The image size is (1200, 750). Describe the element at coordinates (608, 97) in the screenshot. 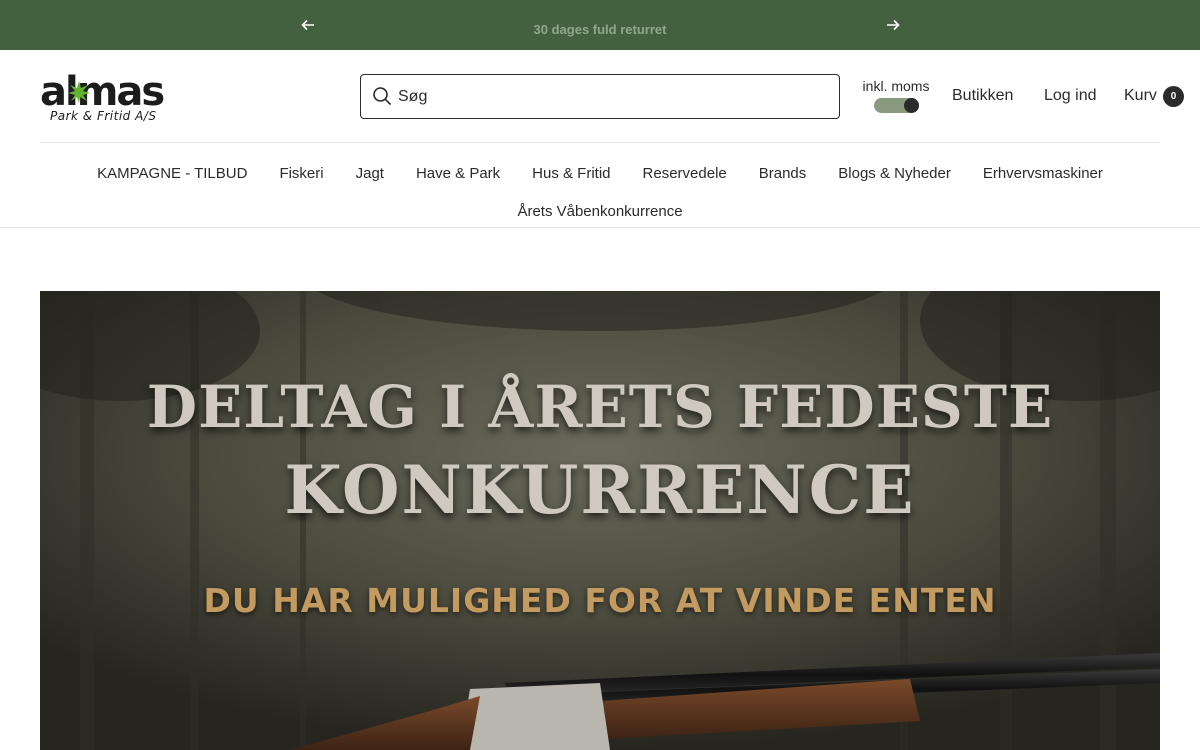

I see `search-input` at that location.